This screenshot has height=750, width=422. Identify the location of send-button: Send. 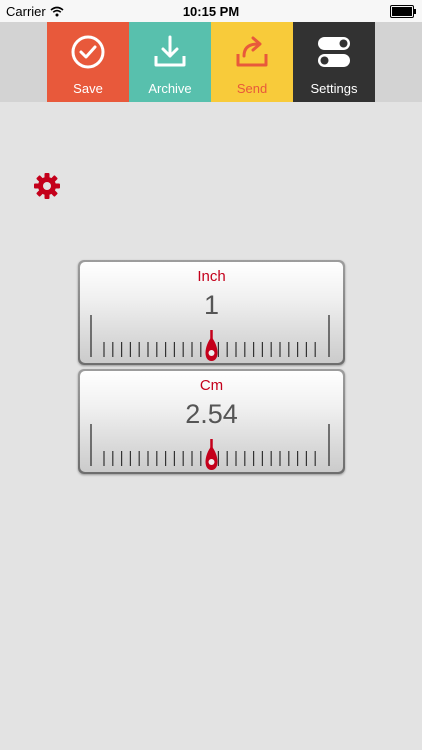
(252, 62).